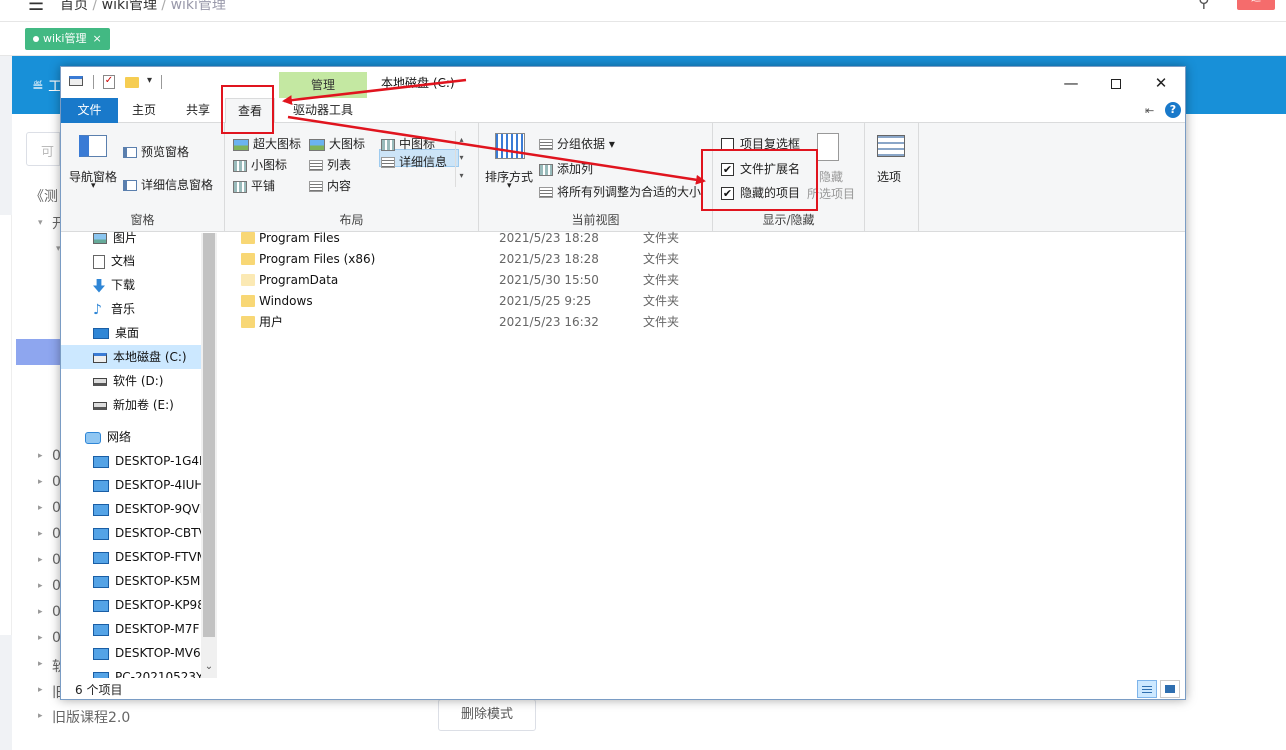 The height and width of the screenshot is (750, 1286). What do you see at coordinates (91, 717) in the screenshot?
I see `tree-node-old-course: 旧版课程2.0` at bounding box center [91, 717].